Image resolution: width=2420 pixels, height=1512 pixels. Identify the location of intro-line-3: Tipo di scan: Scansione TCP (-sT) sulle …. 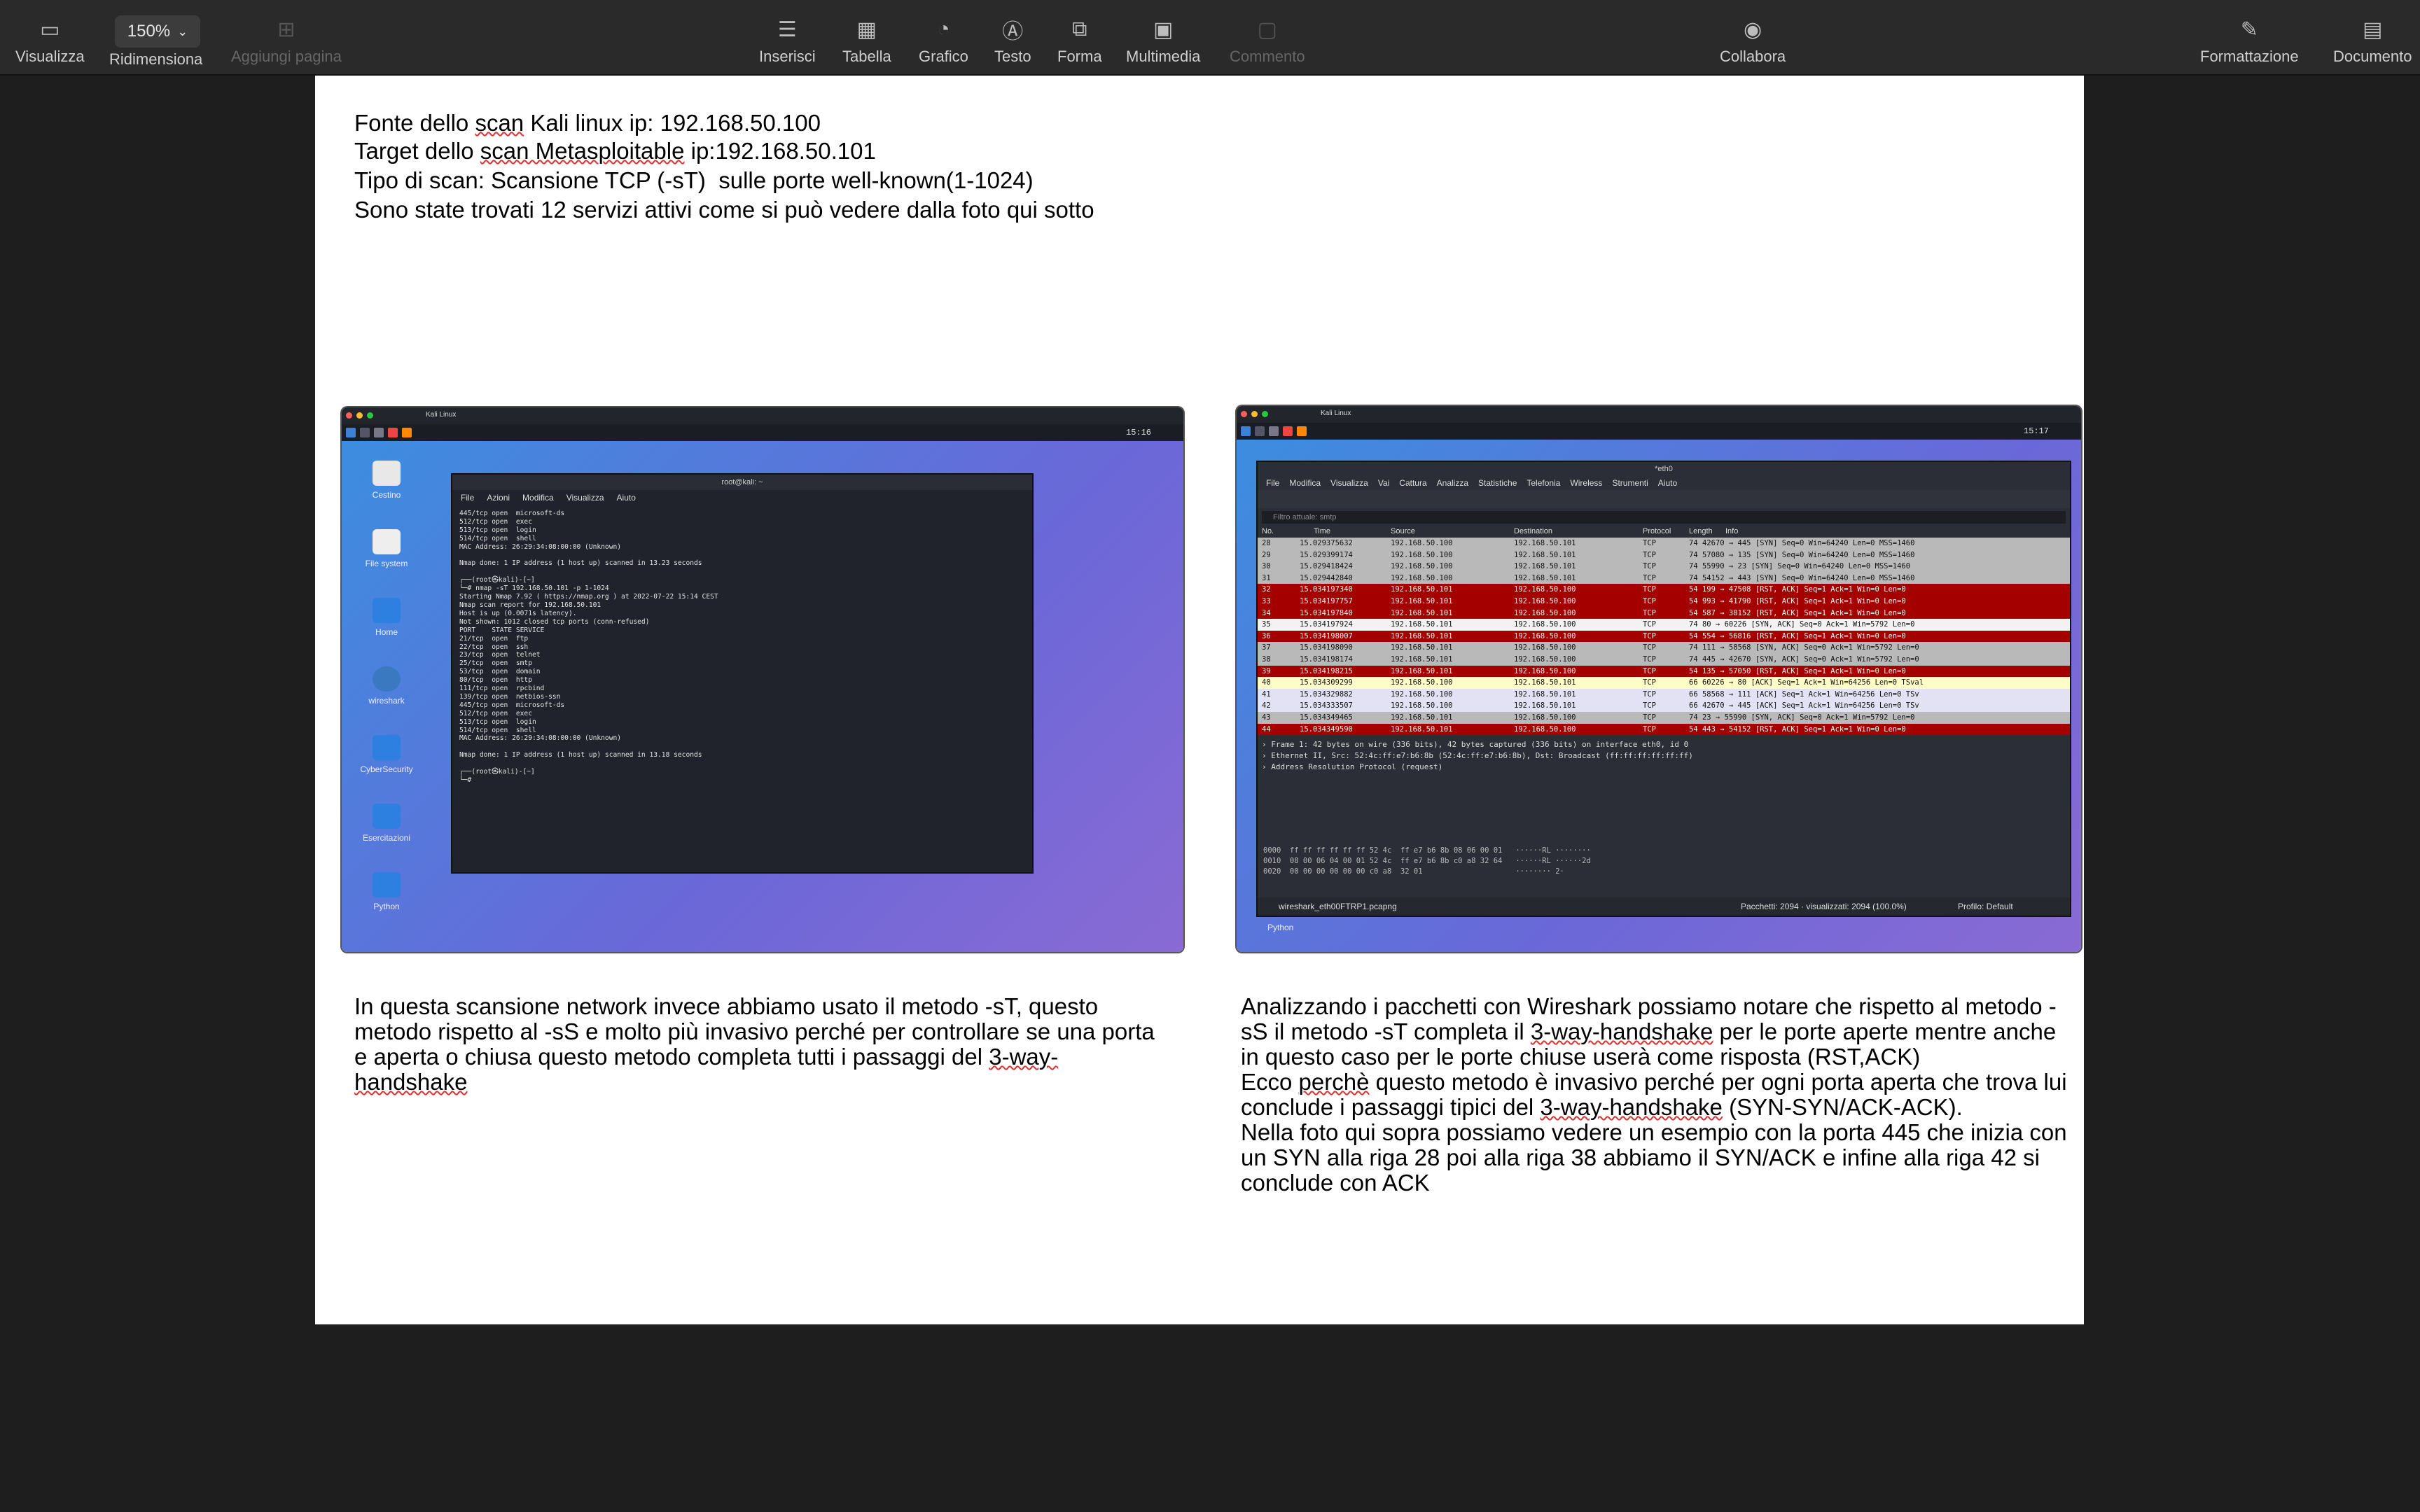
(694, 180).